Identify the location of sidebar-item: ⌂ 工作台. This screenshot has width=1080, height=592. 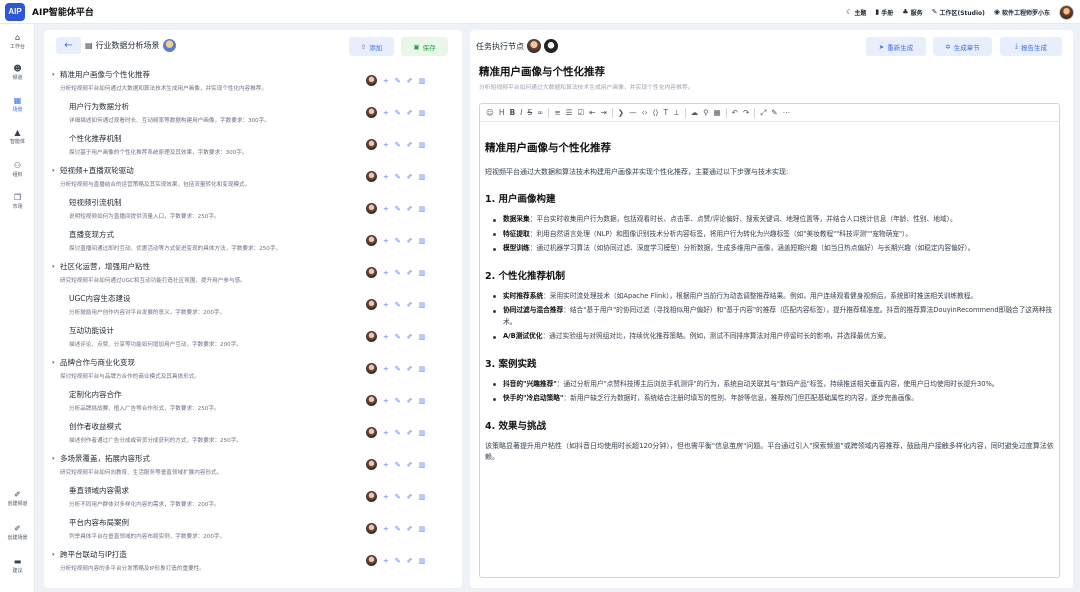
(17, 41).